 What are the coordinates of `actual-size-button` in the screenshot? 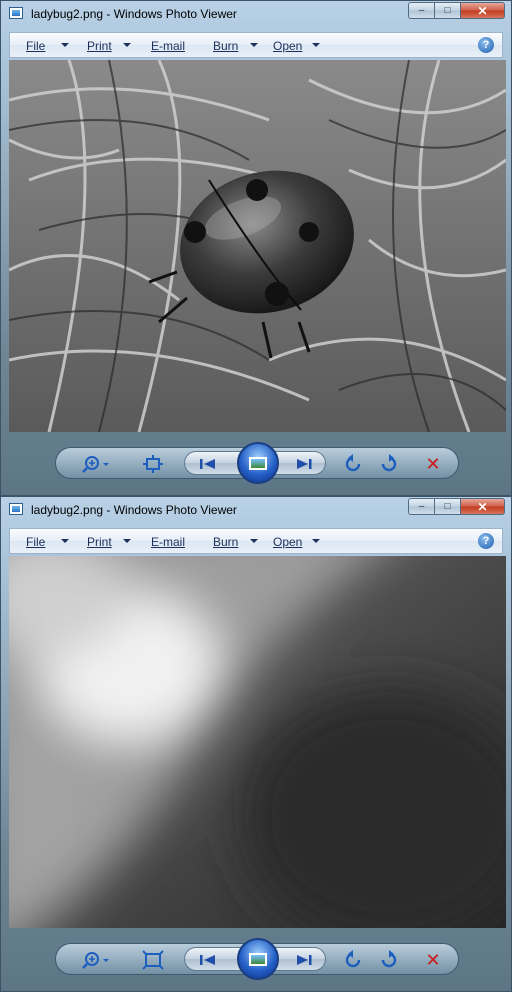 It's located at (153, 464).